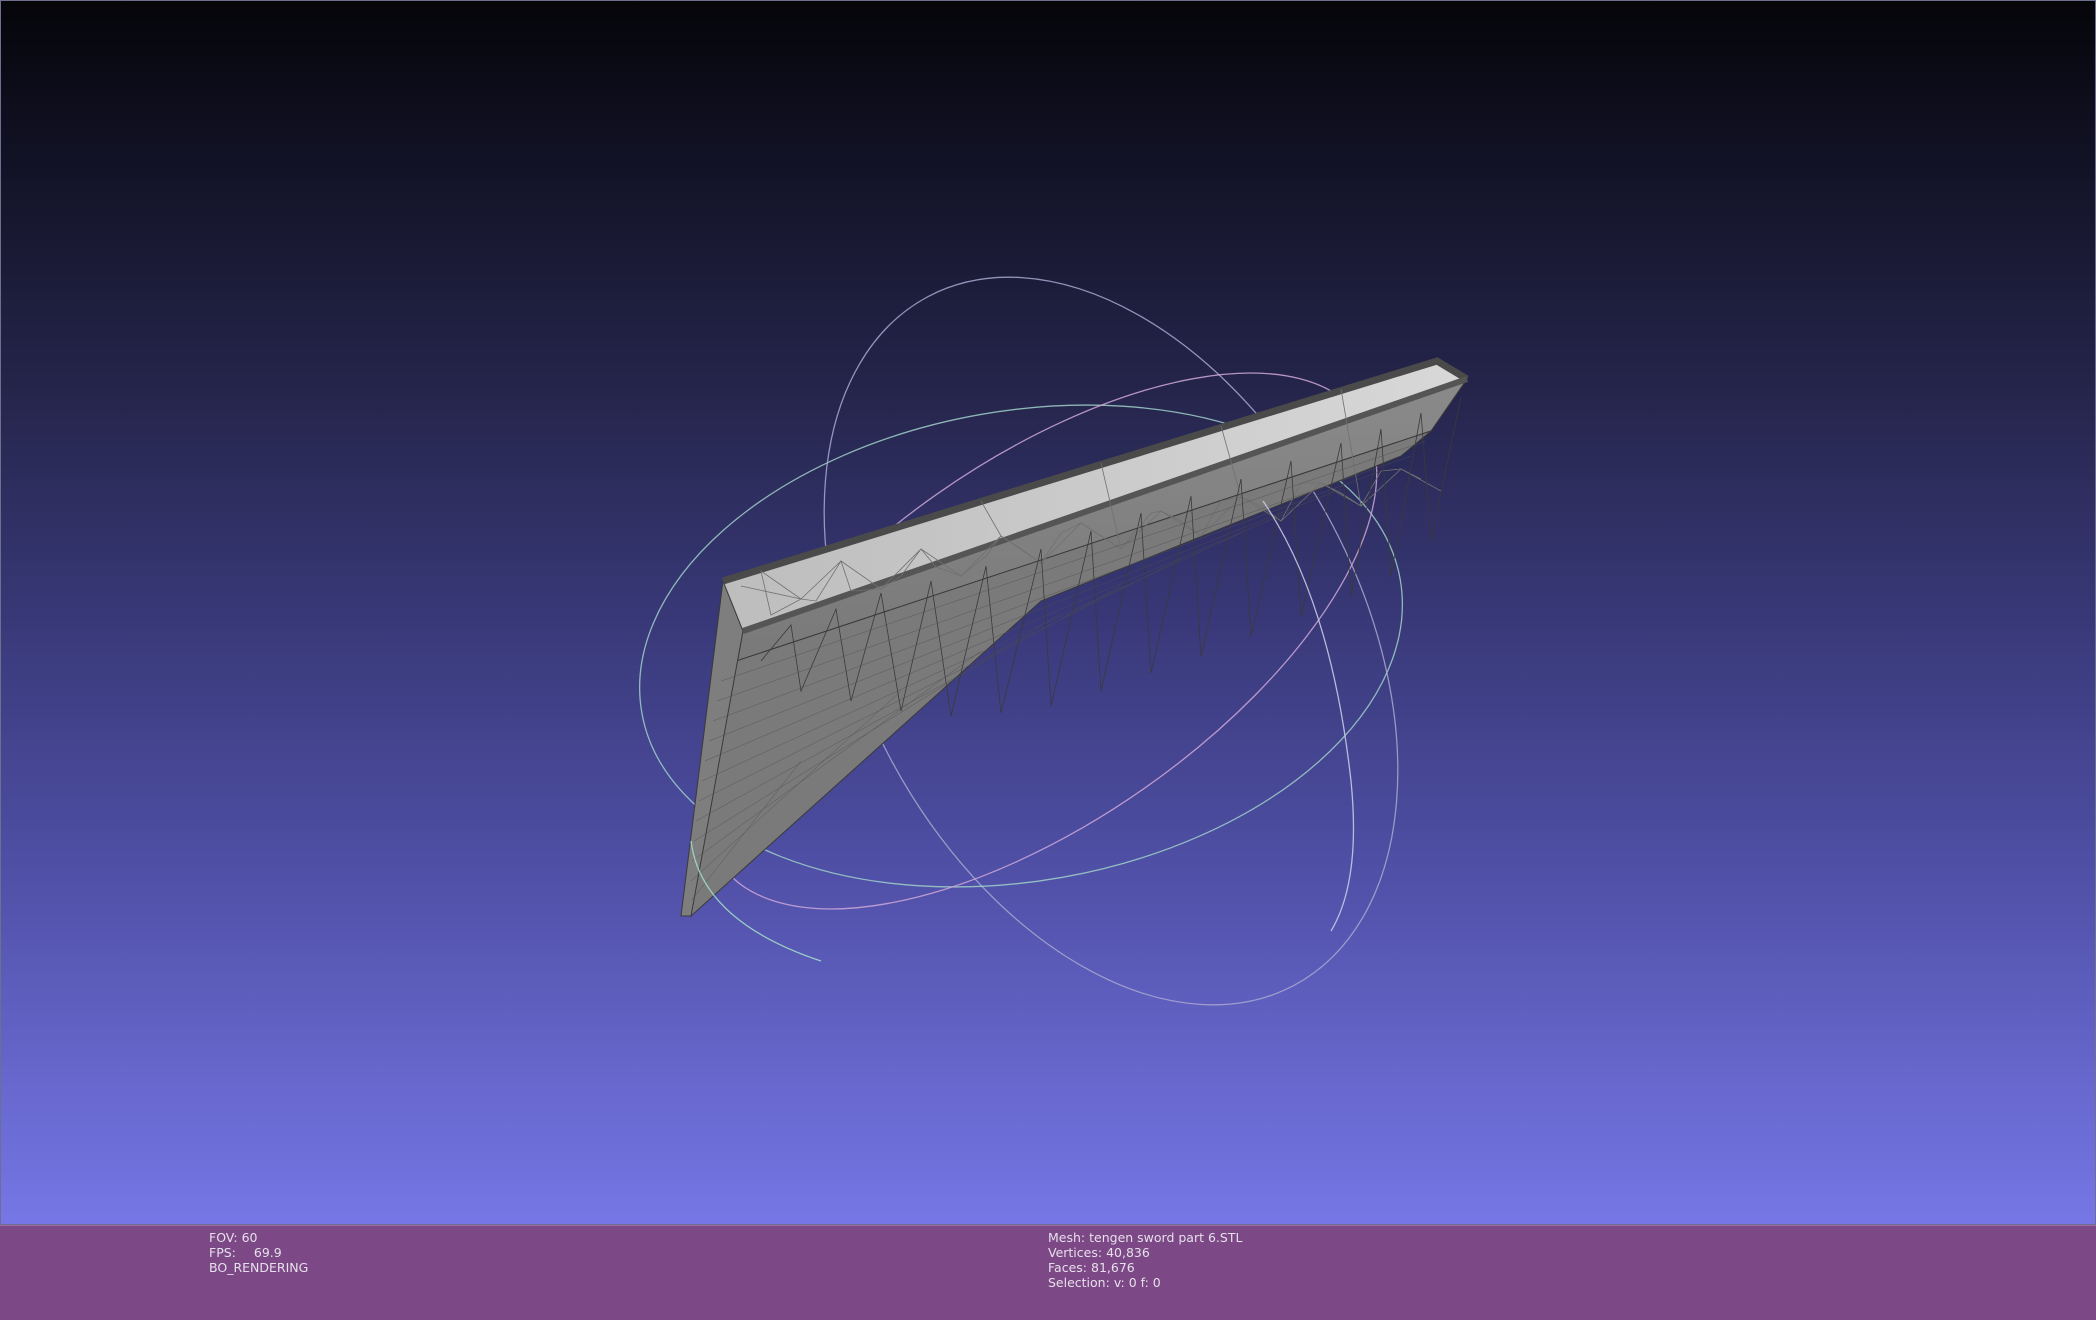 The height and width of the screenshot is (1320, 2096). Describe the element at coordinates (1067, 1267) in the screenshot. I see `faces-label: Faces:` at that location.